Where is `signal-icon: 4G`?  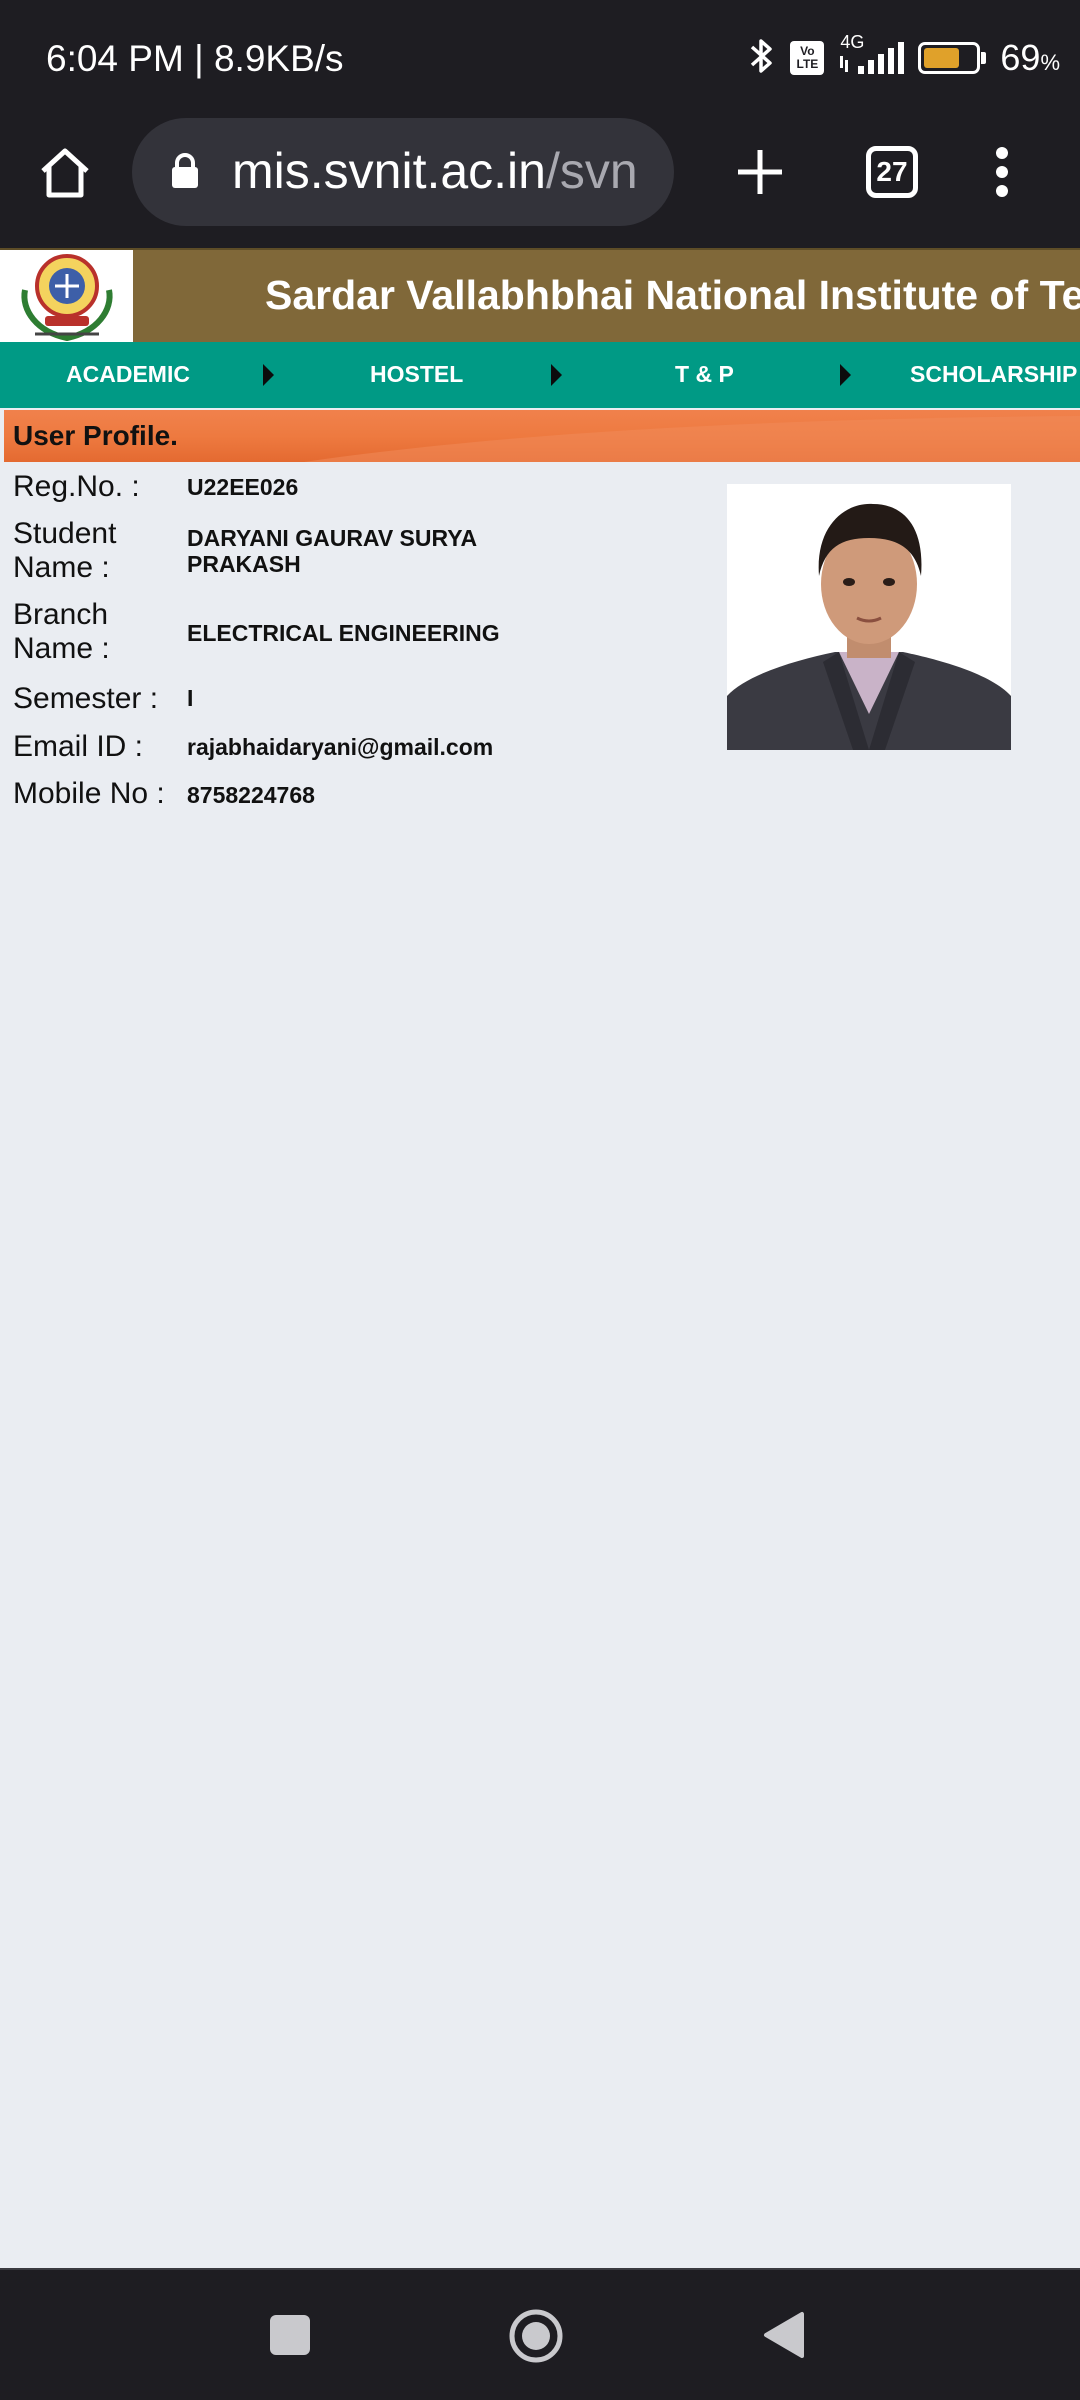 signal-icon: 4G is located at coordinates (871, 55).